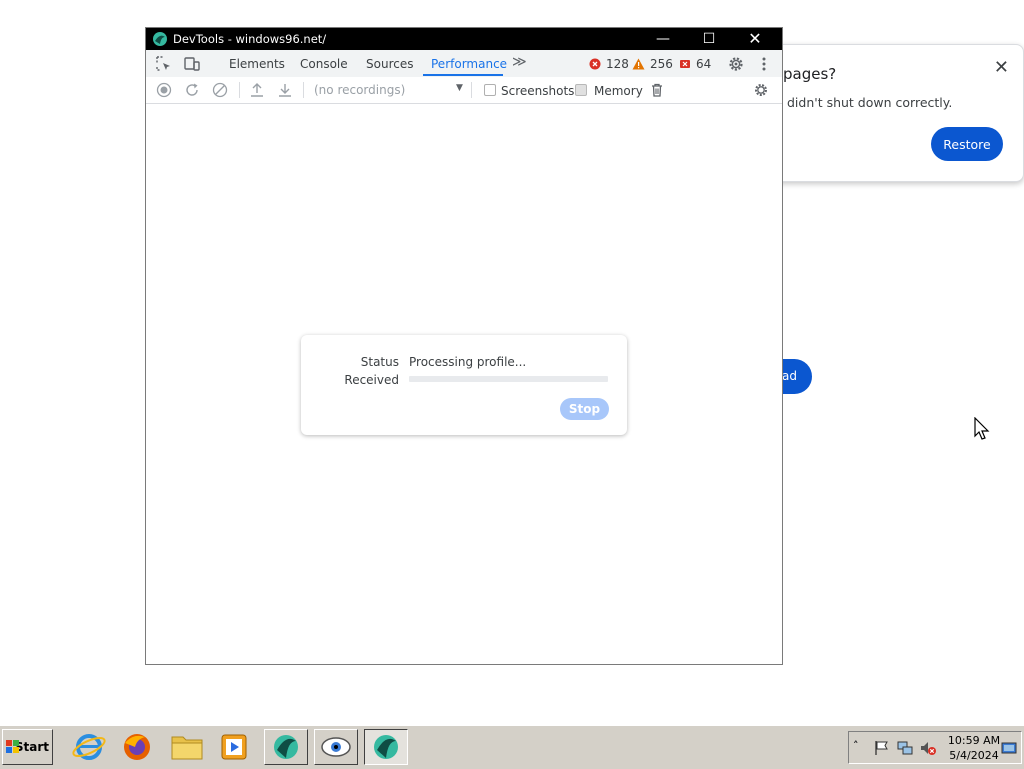 The image size is (1024, 769). What do you see at coordinates (371, 380) in the screenshot?
I see `received-label: Received` at bounding box center [371, 380].